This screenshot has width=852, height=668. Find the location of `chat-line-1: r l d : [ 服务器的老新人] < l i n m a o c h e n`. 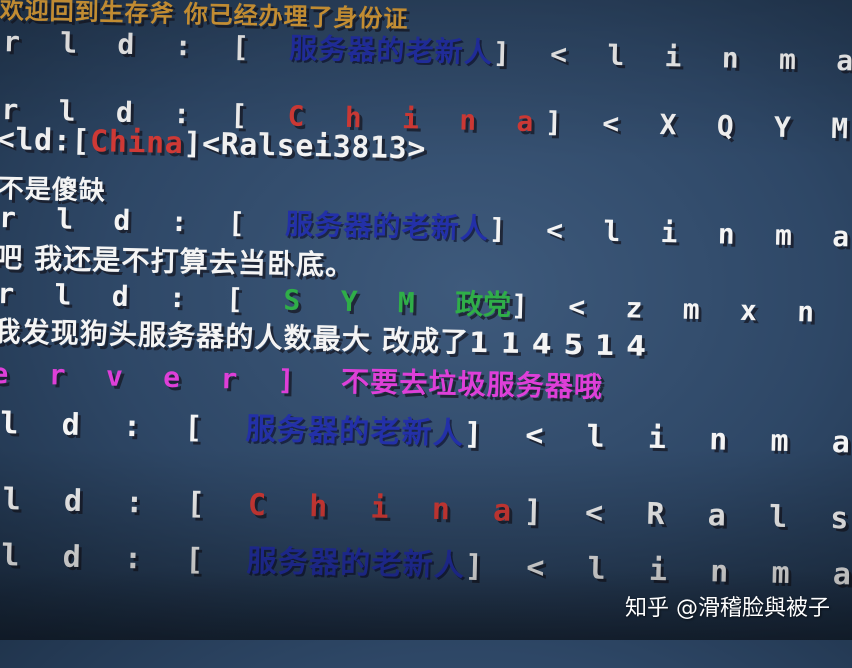

chat-line-1: r l d : [ 服务器的老新人] < l i n m a o c h e n is located at coordinates (427, 53).